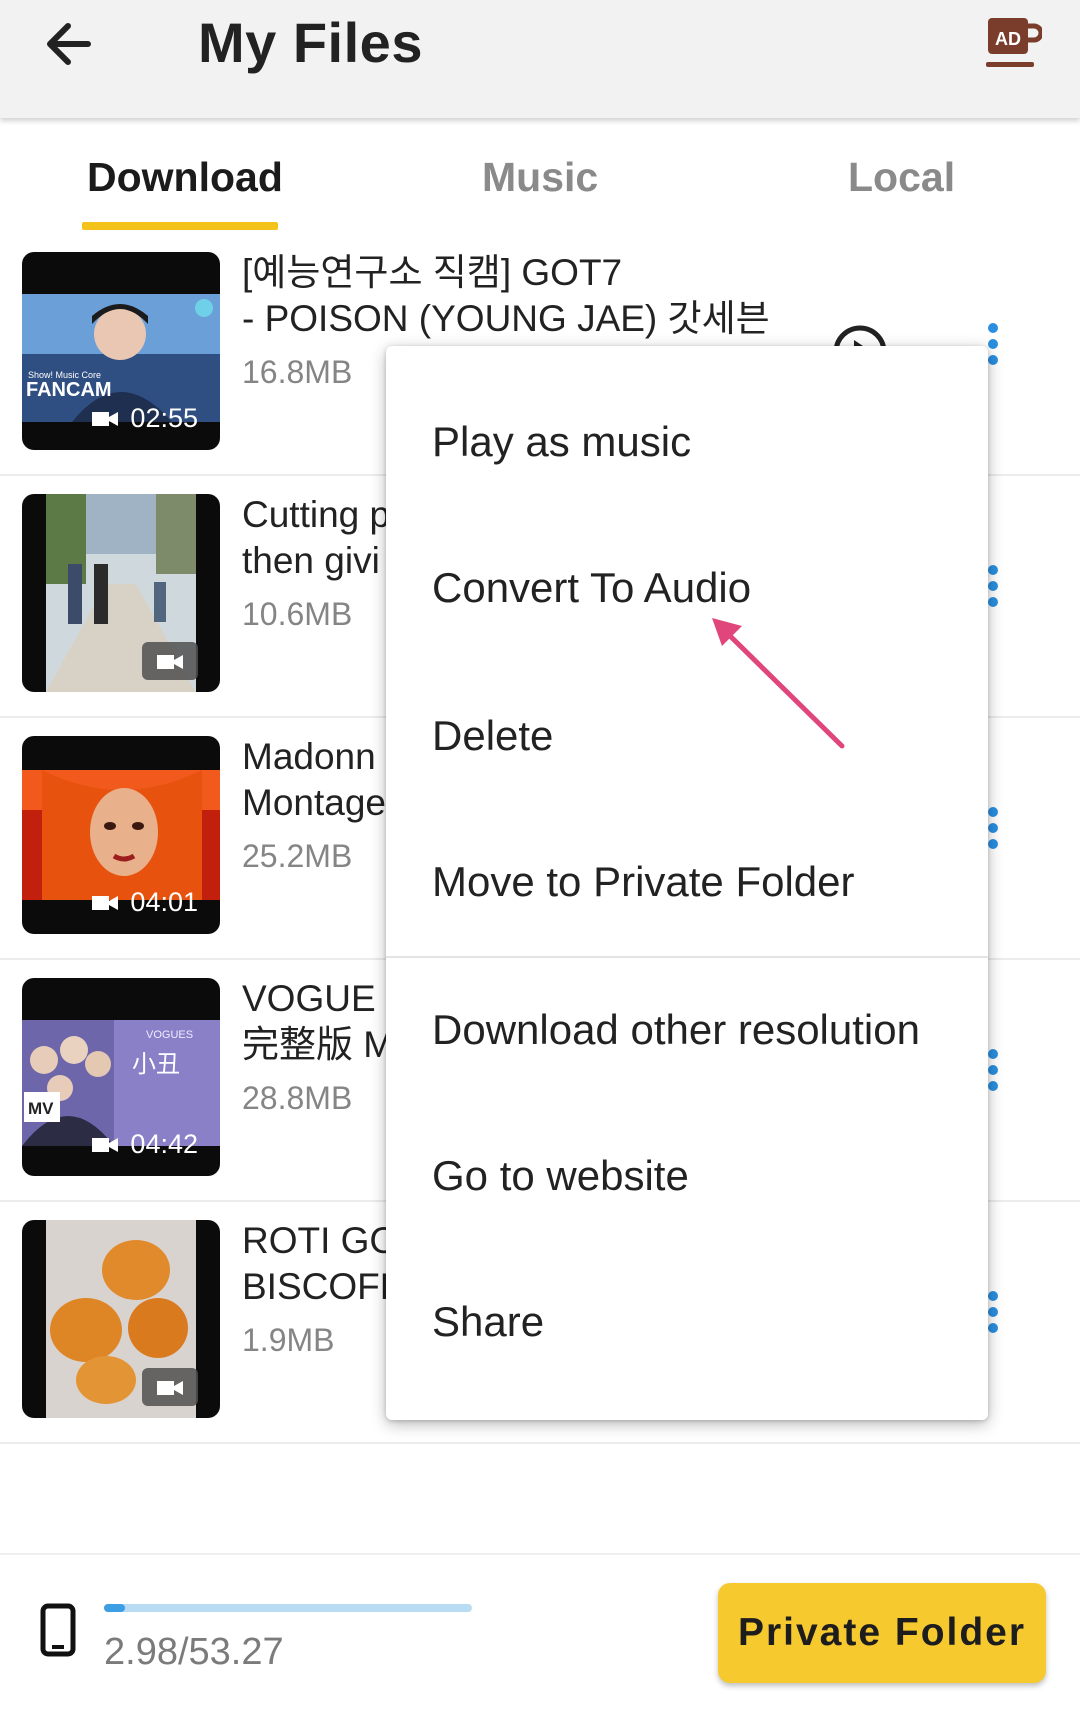 This screenshot has width=1080, height=1713. What do you see at coordinates (676, 1030) in the screenshot?
I see `menu-item-download-other-resolution: Download other resolution` at bounding box center [676, 1030].